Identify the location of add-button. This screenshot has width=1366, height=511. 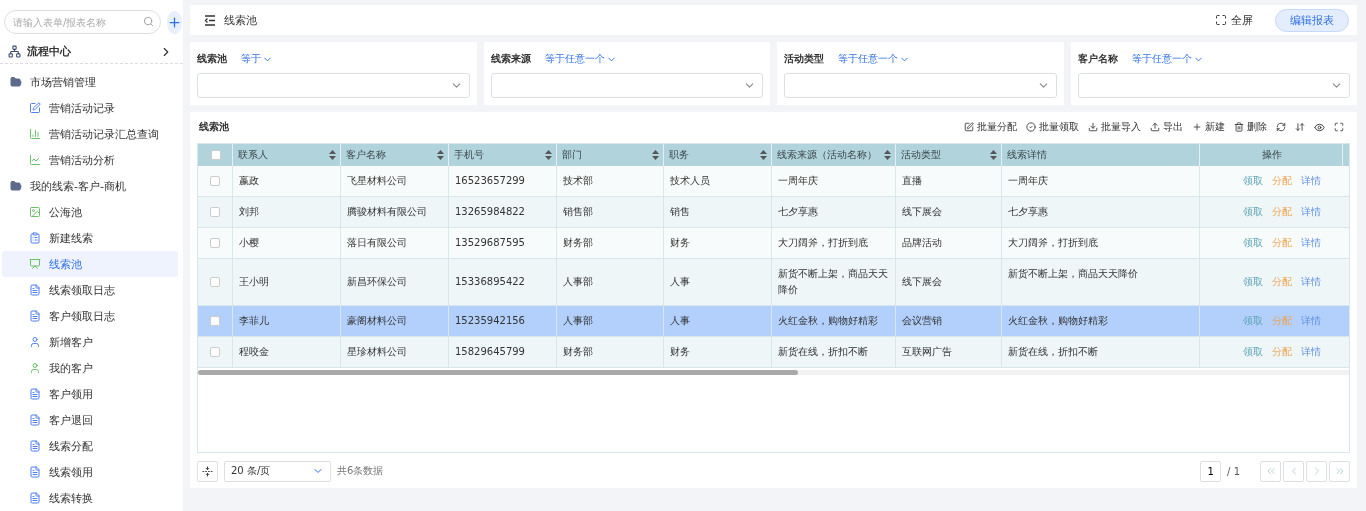
(174, 22).